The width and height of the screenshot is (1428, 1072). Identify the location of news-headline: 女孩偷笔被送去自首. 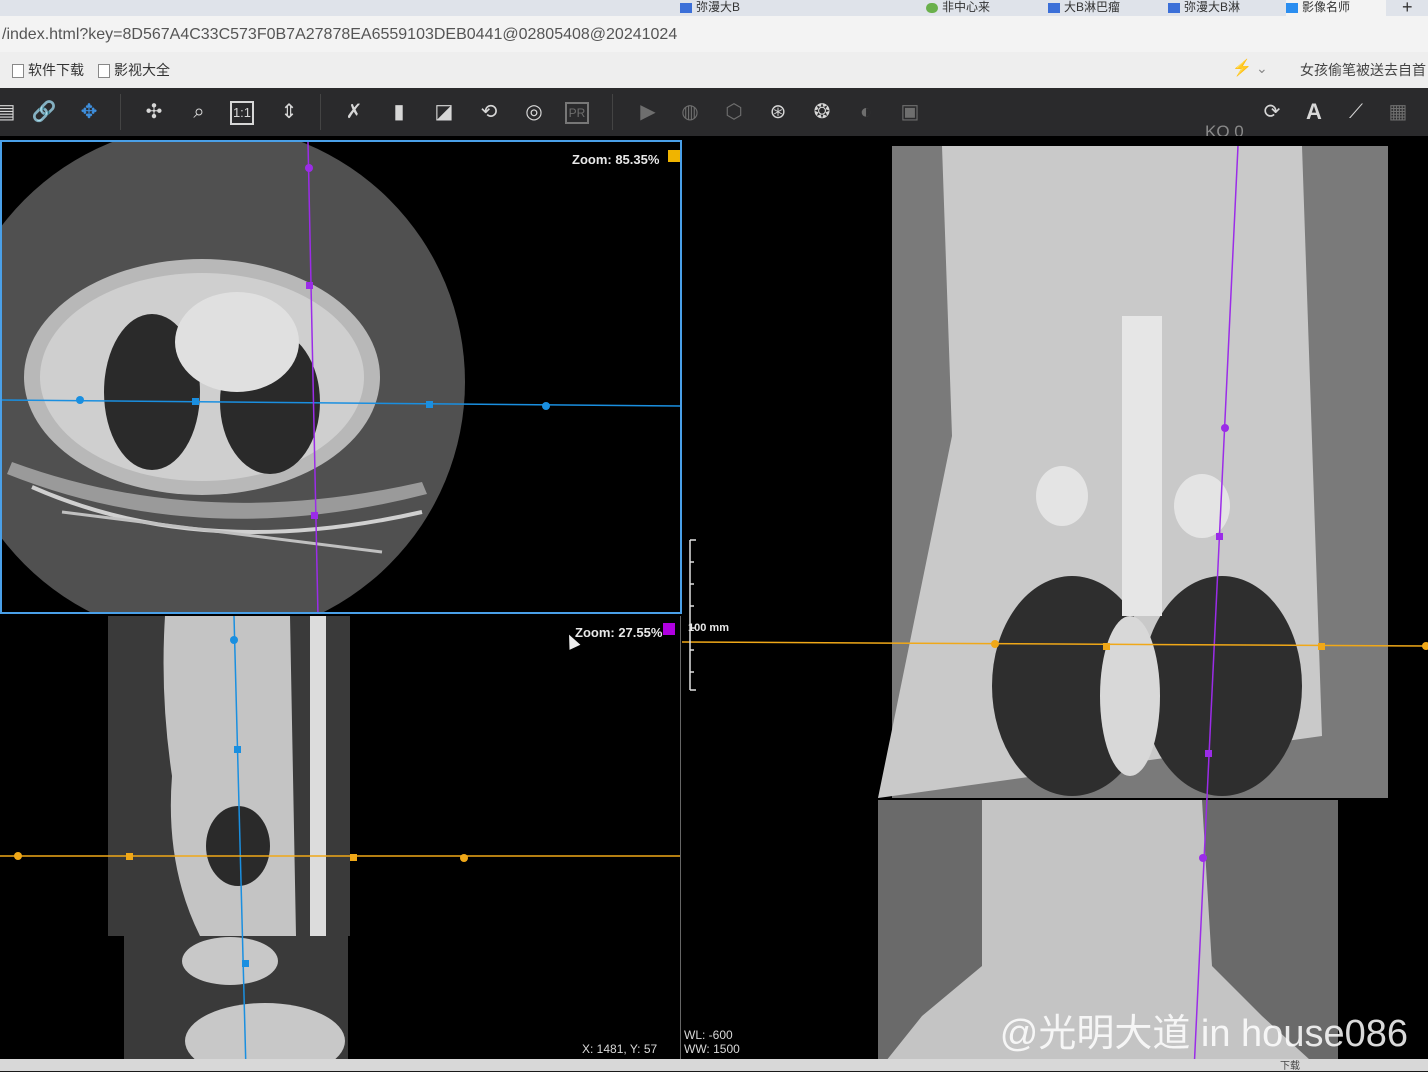
(1363, 70).